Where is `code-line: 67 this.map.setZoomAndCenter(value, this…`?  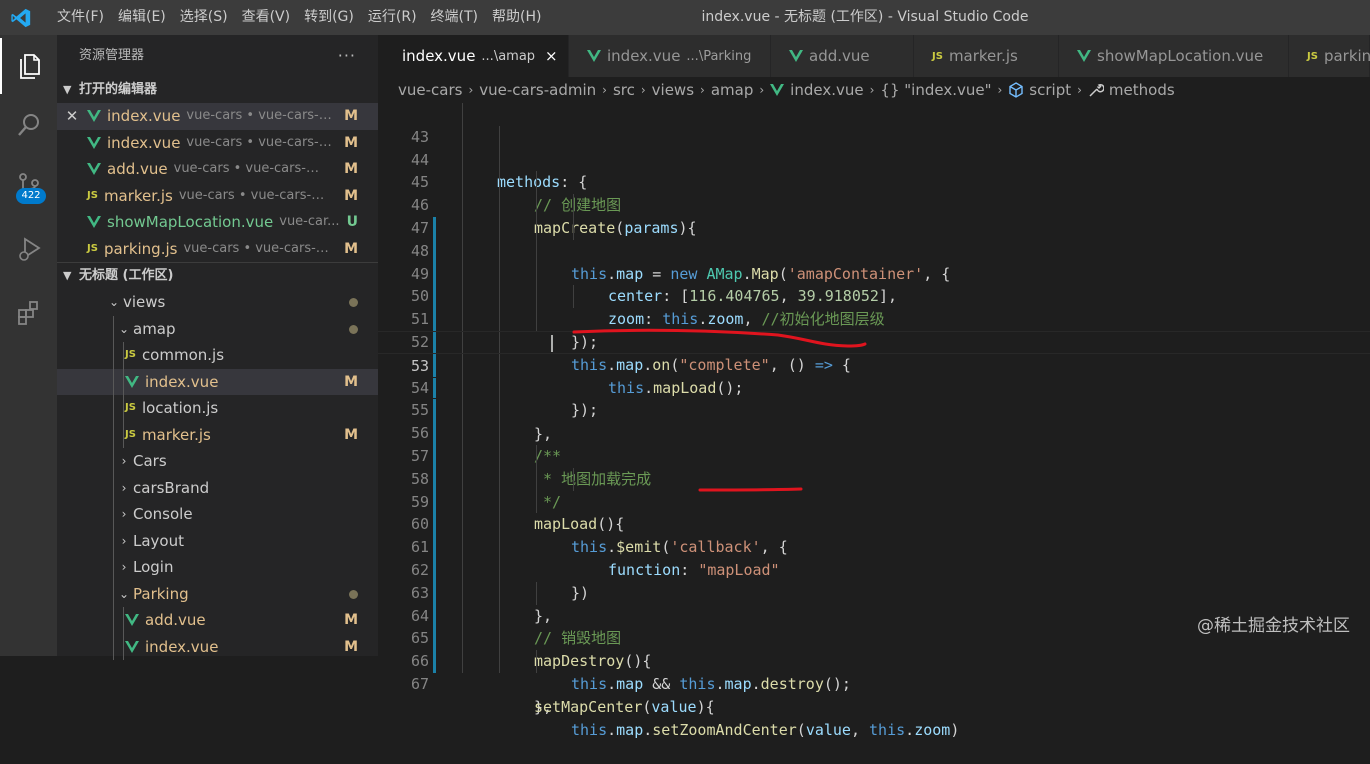 code-line: 67 this.map.setZoomAndCenter(value, this… is located at coordinates (874, 694).